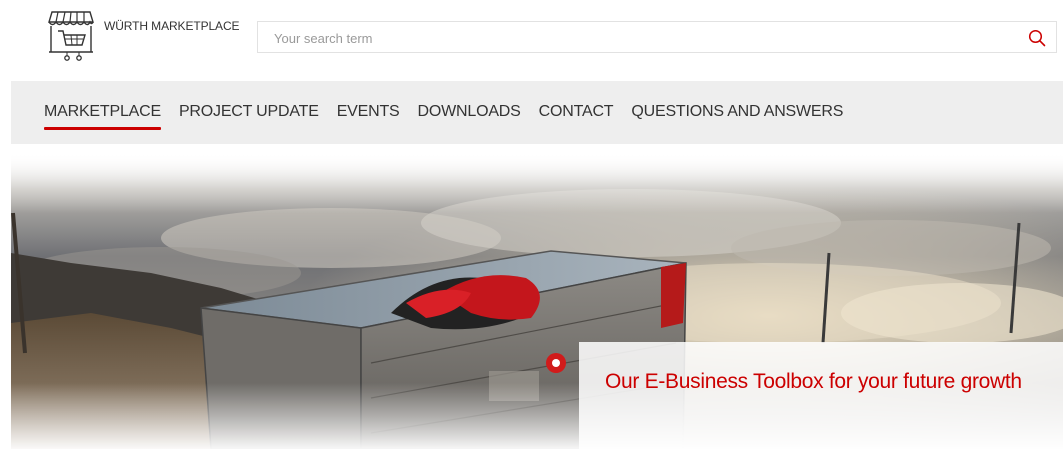 This screenshot has height=449, width=1063. What do you see at coordinates (644, 38) in the screenshot?
I see `search-input` at bounding box center [644, 38].